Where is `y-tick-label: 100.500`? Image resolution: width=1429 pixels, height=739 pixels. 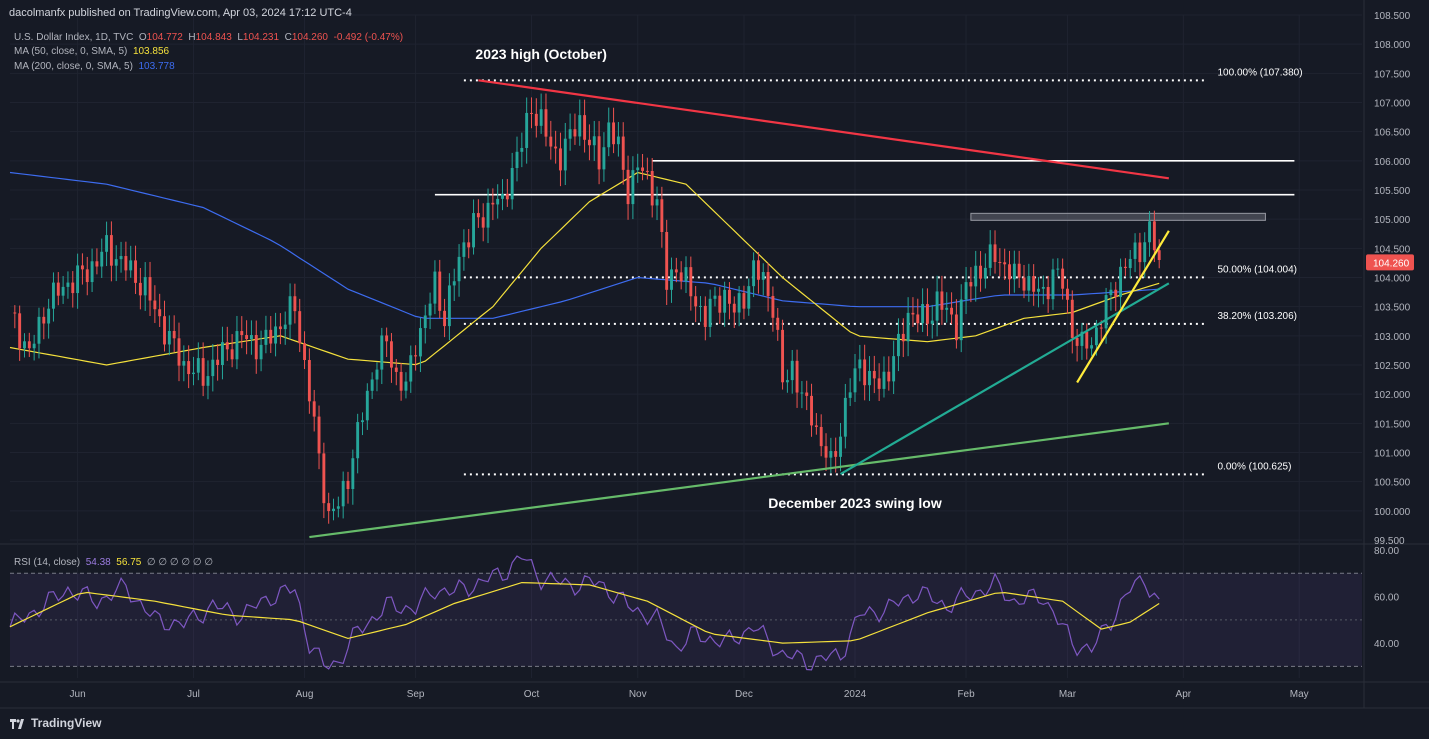
y-tick-label: 100.500 is located at coordinates (1392, 483).